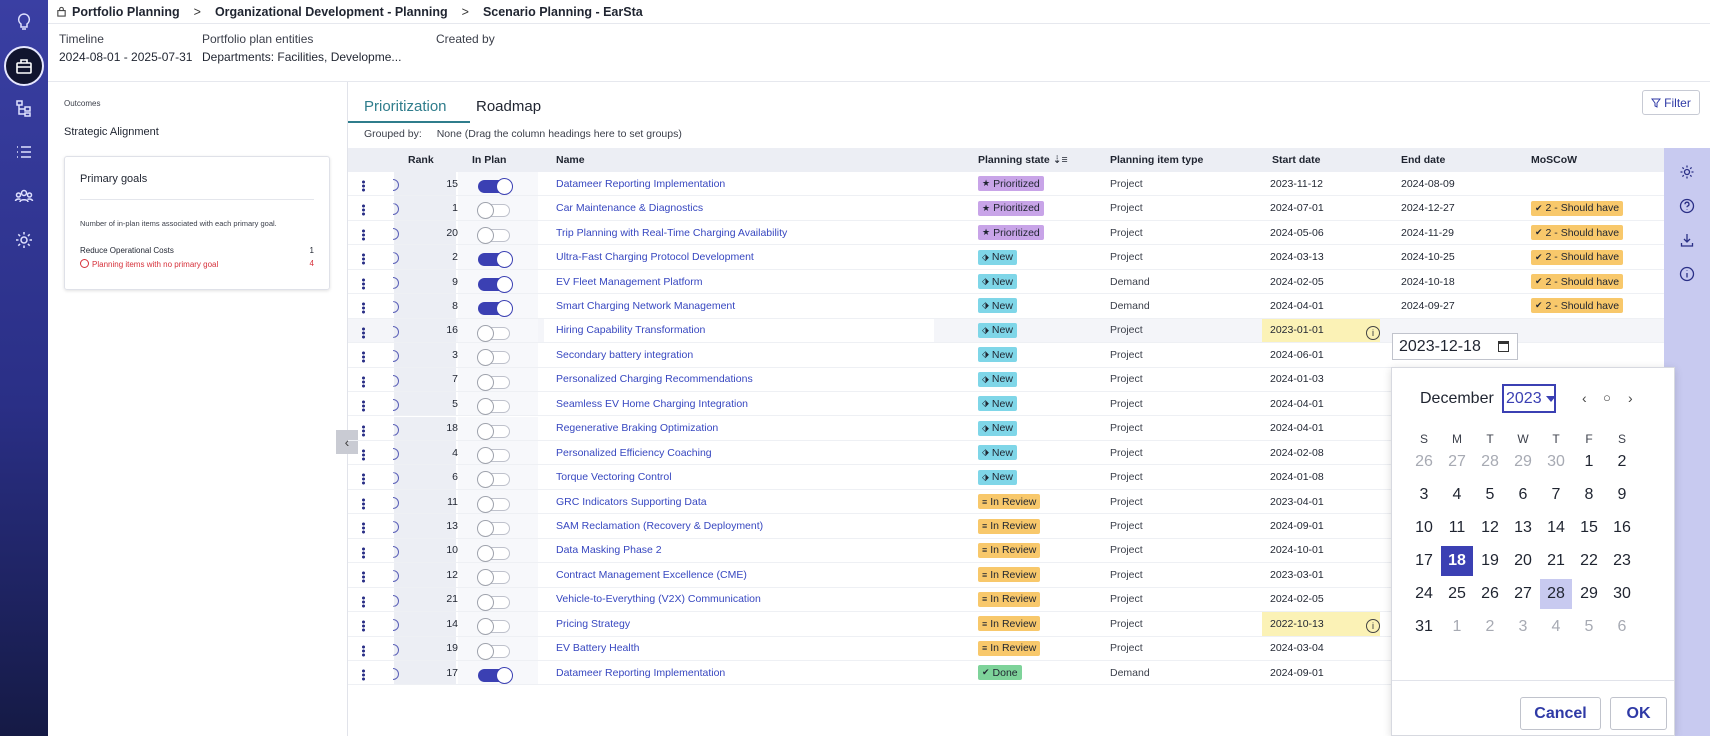 The width and height of the screenshot is (1710, 736). I want to click on calendar-day: 16, so click(1622, 528).